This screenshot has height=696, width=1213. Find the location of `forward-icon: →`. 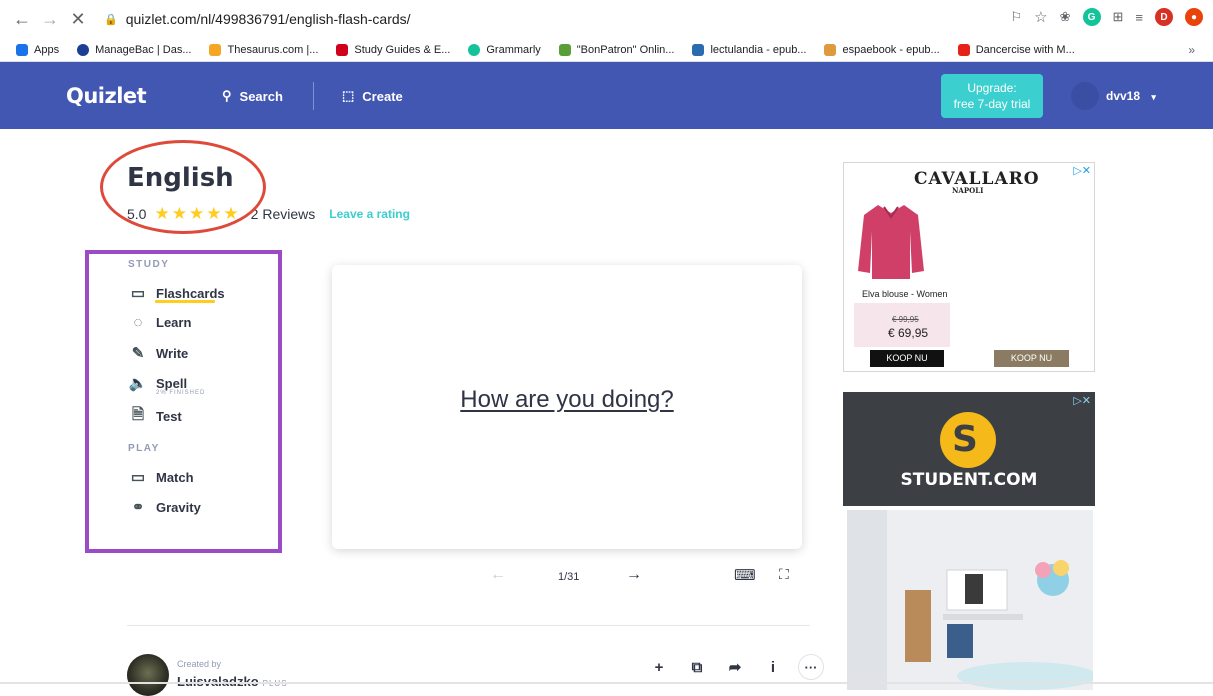

forward-icon: → is located at coordinates (50, 19).